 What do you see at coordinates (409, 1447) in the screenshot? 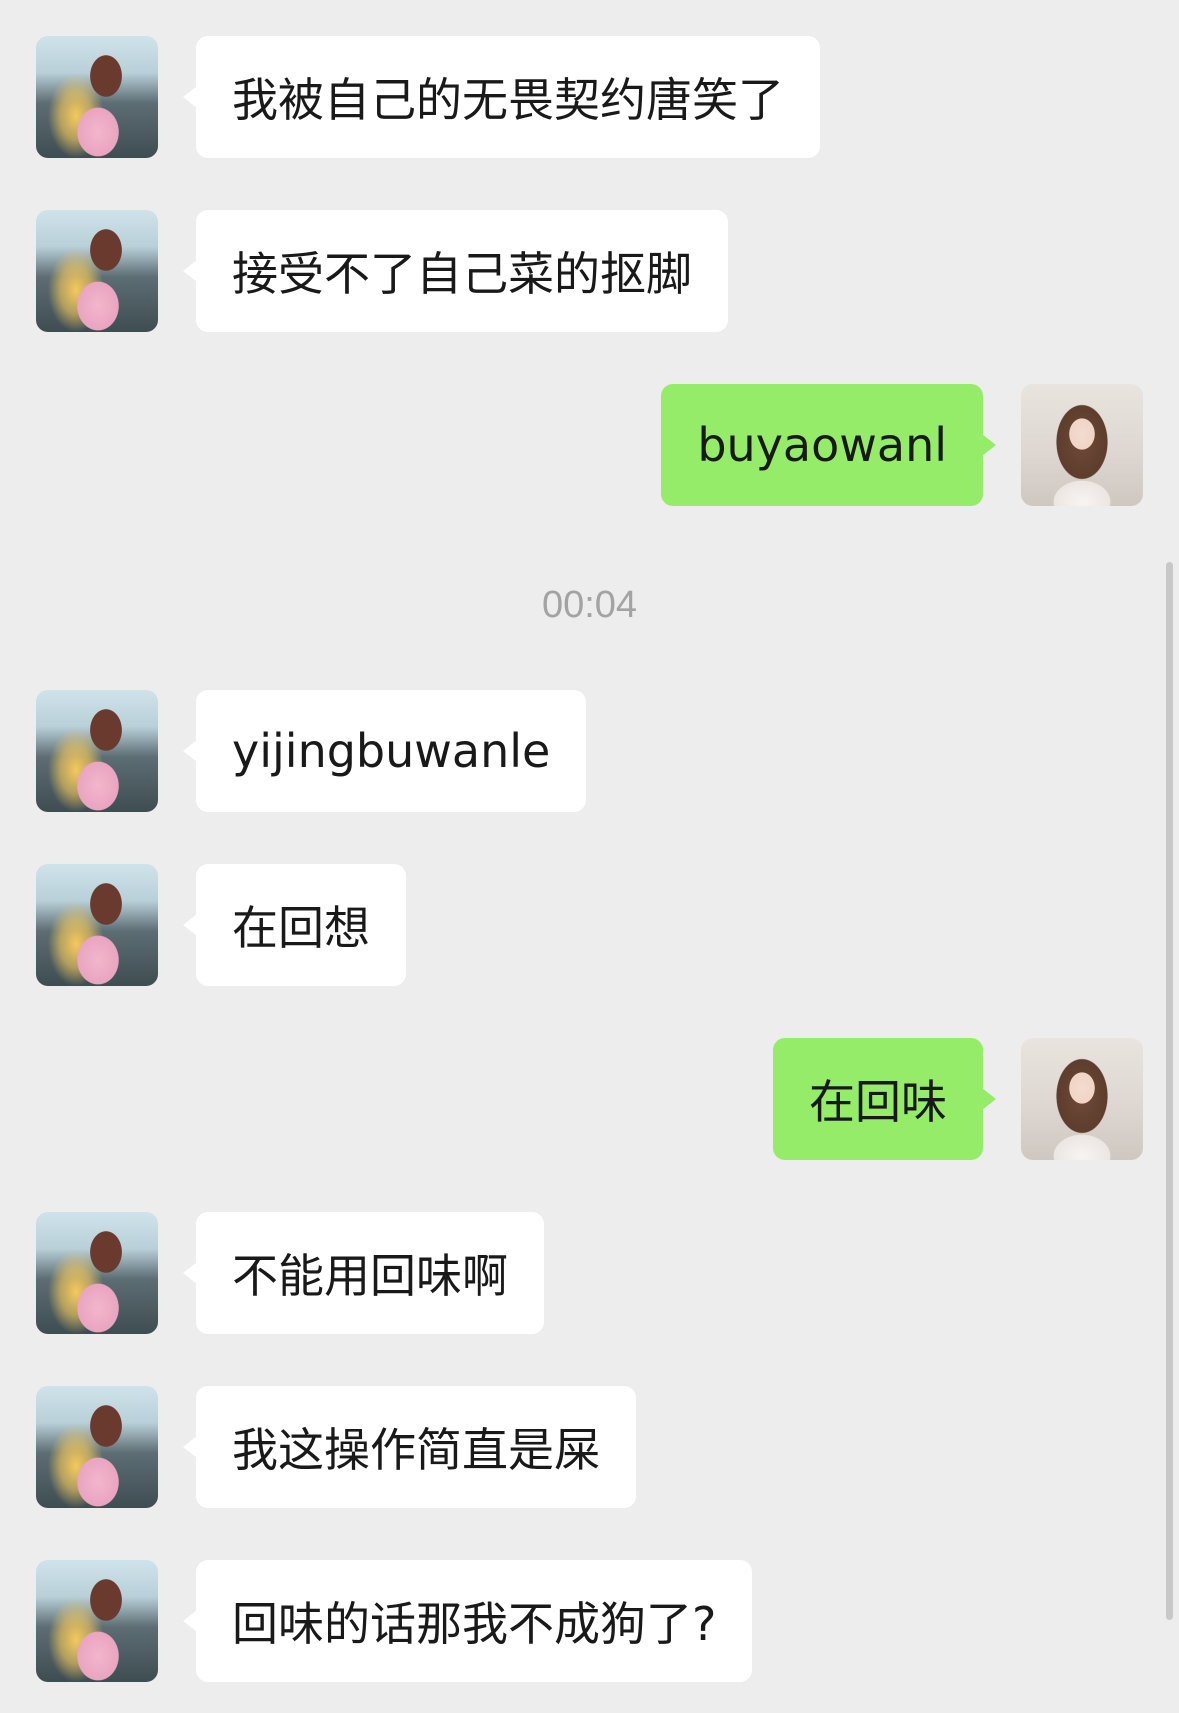
I see `message-bubble-incoming: 我这操作简直是屎` at bounding box center [409, 1447].